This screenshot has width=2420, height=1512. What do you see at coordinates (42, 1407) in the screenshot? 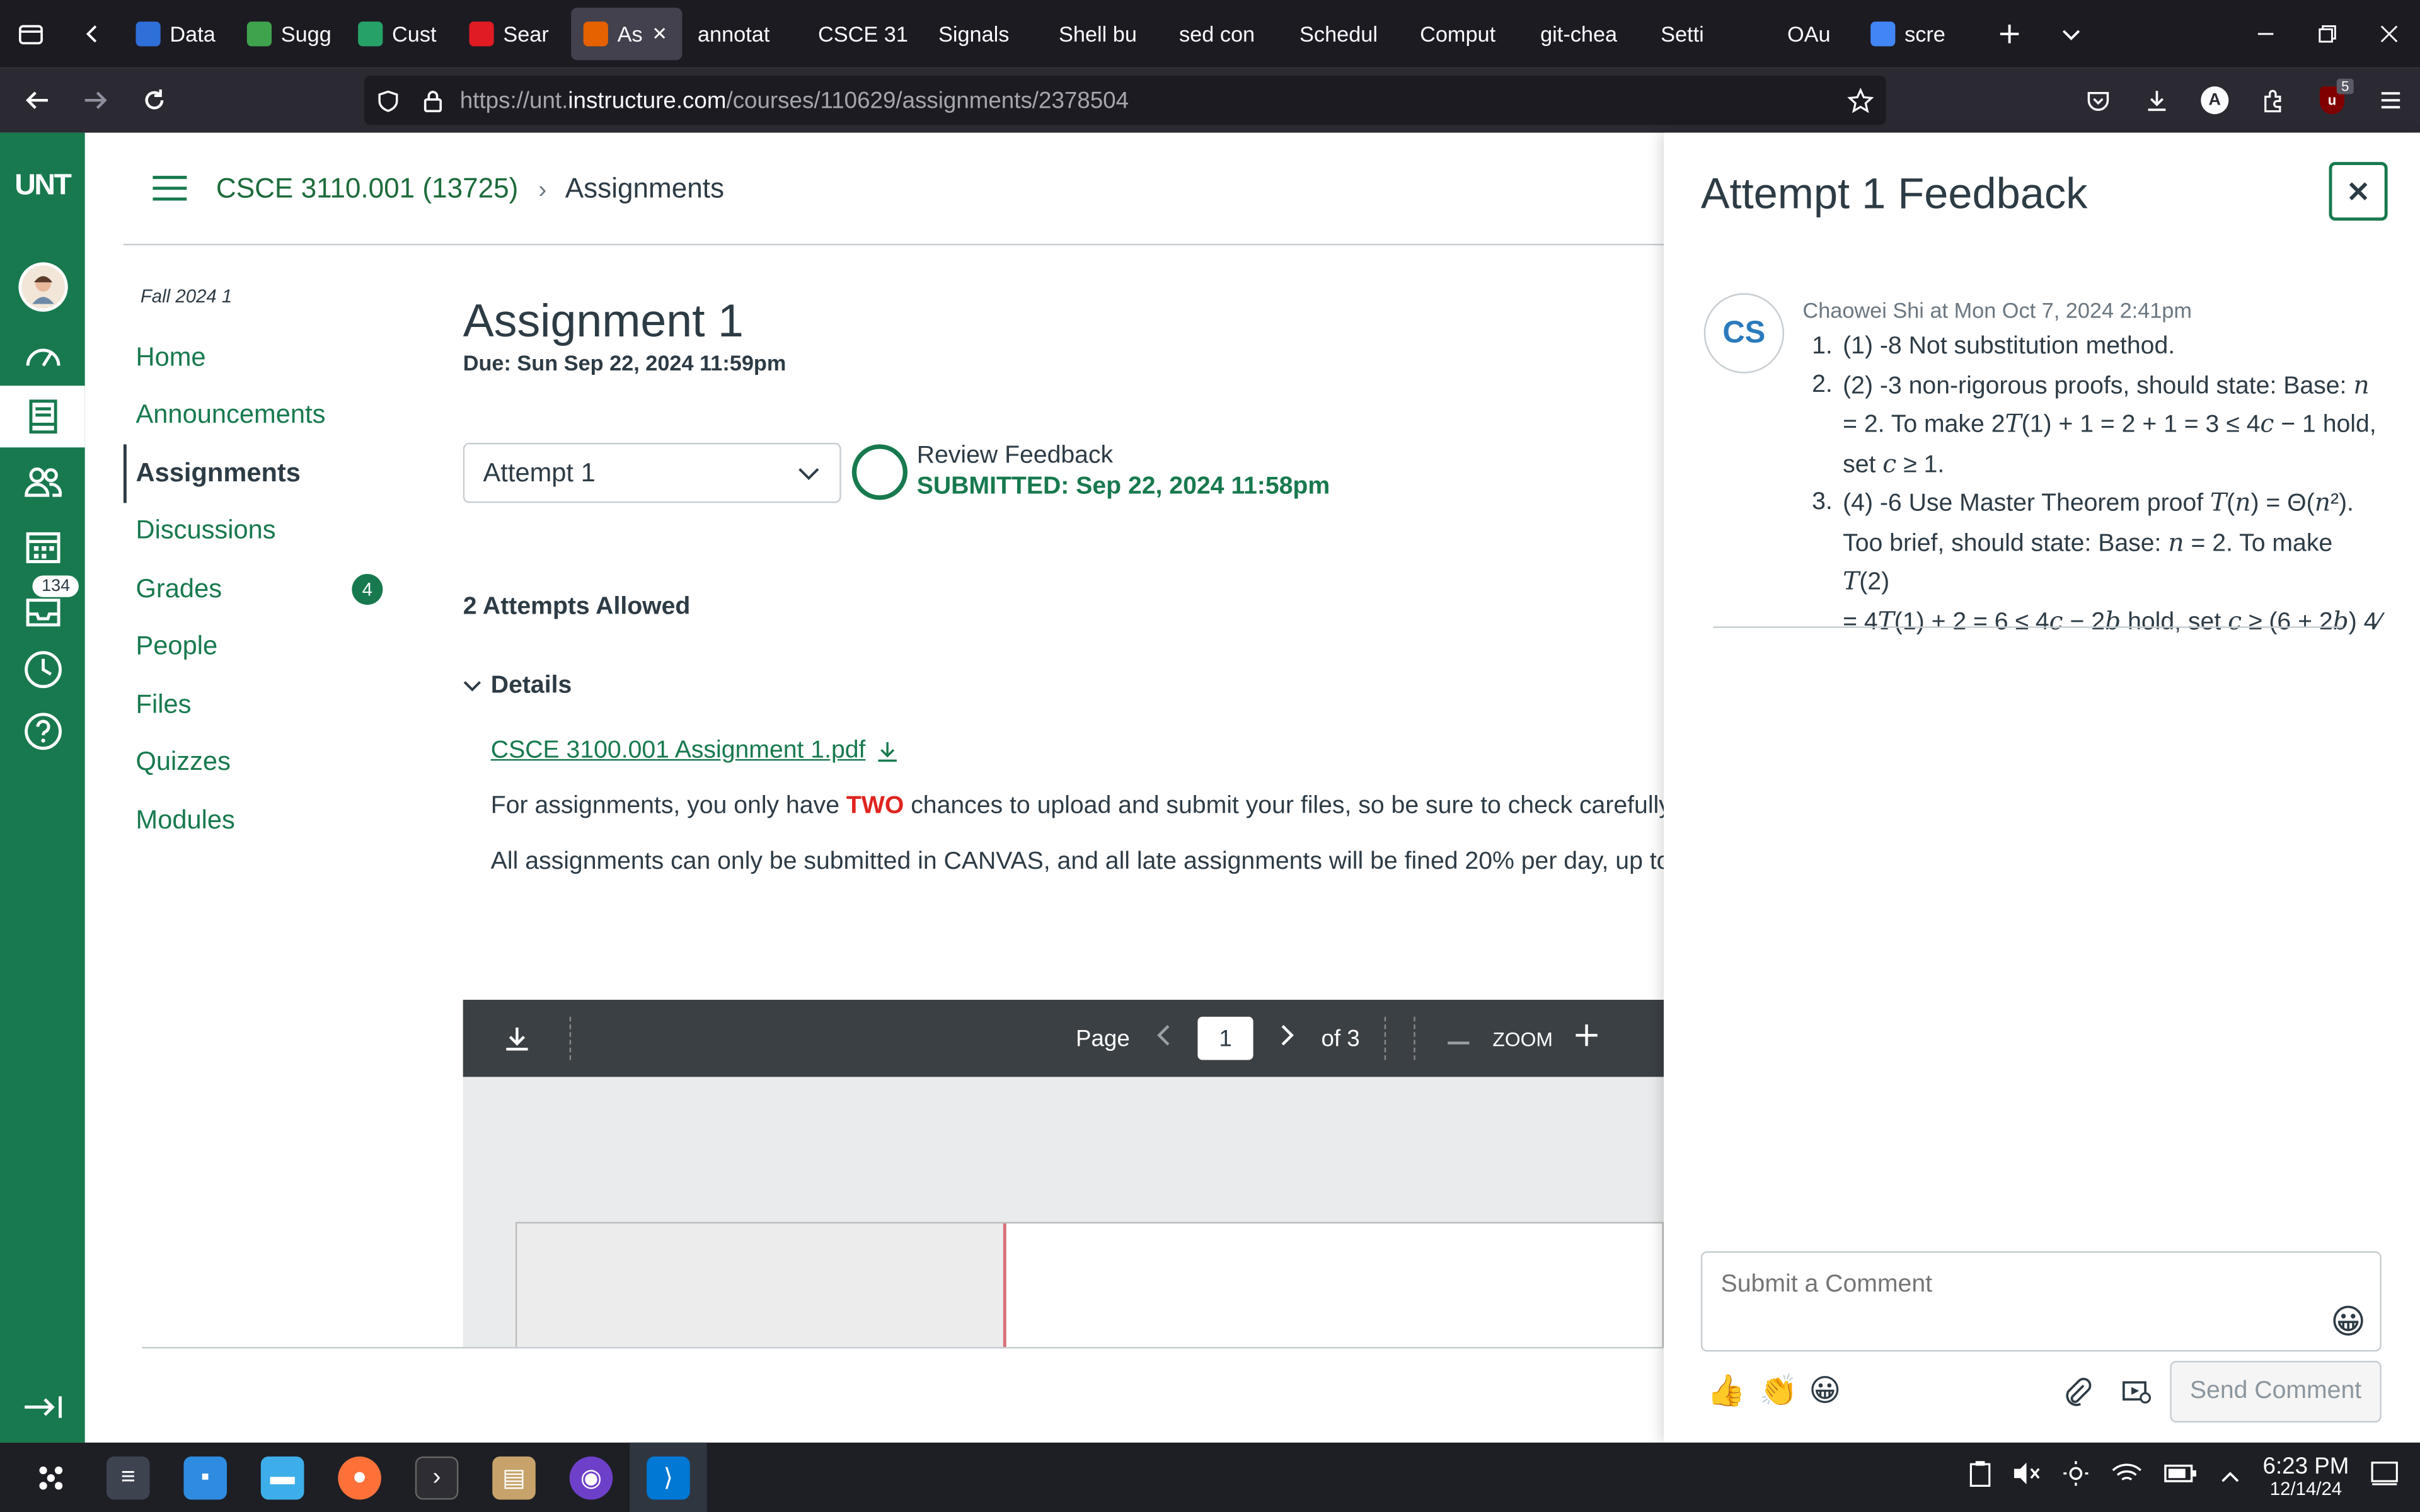
I see `collapse-nav-icon` at bounding box center [42, 1407].